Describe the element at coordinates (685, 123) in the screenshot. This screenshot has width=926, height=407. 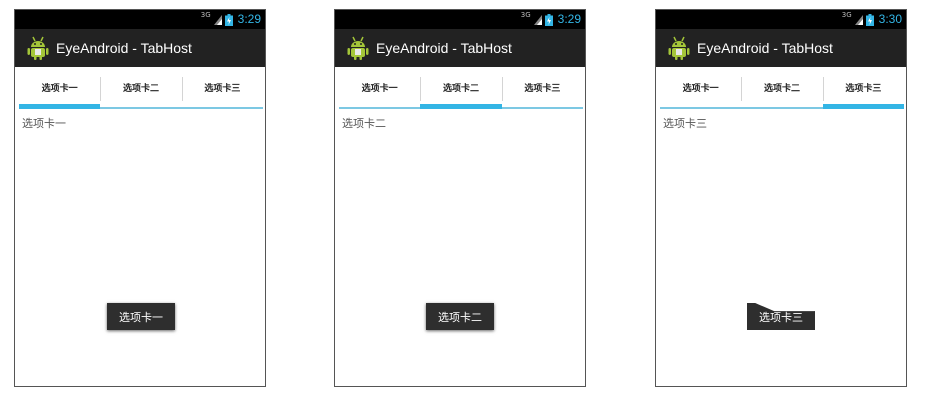
I see `tab-content-text: 选项卡三` at that location.